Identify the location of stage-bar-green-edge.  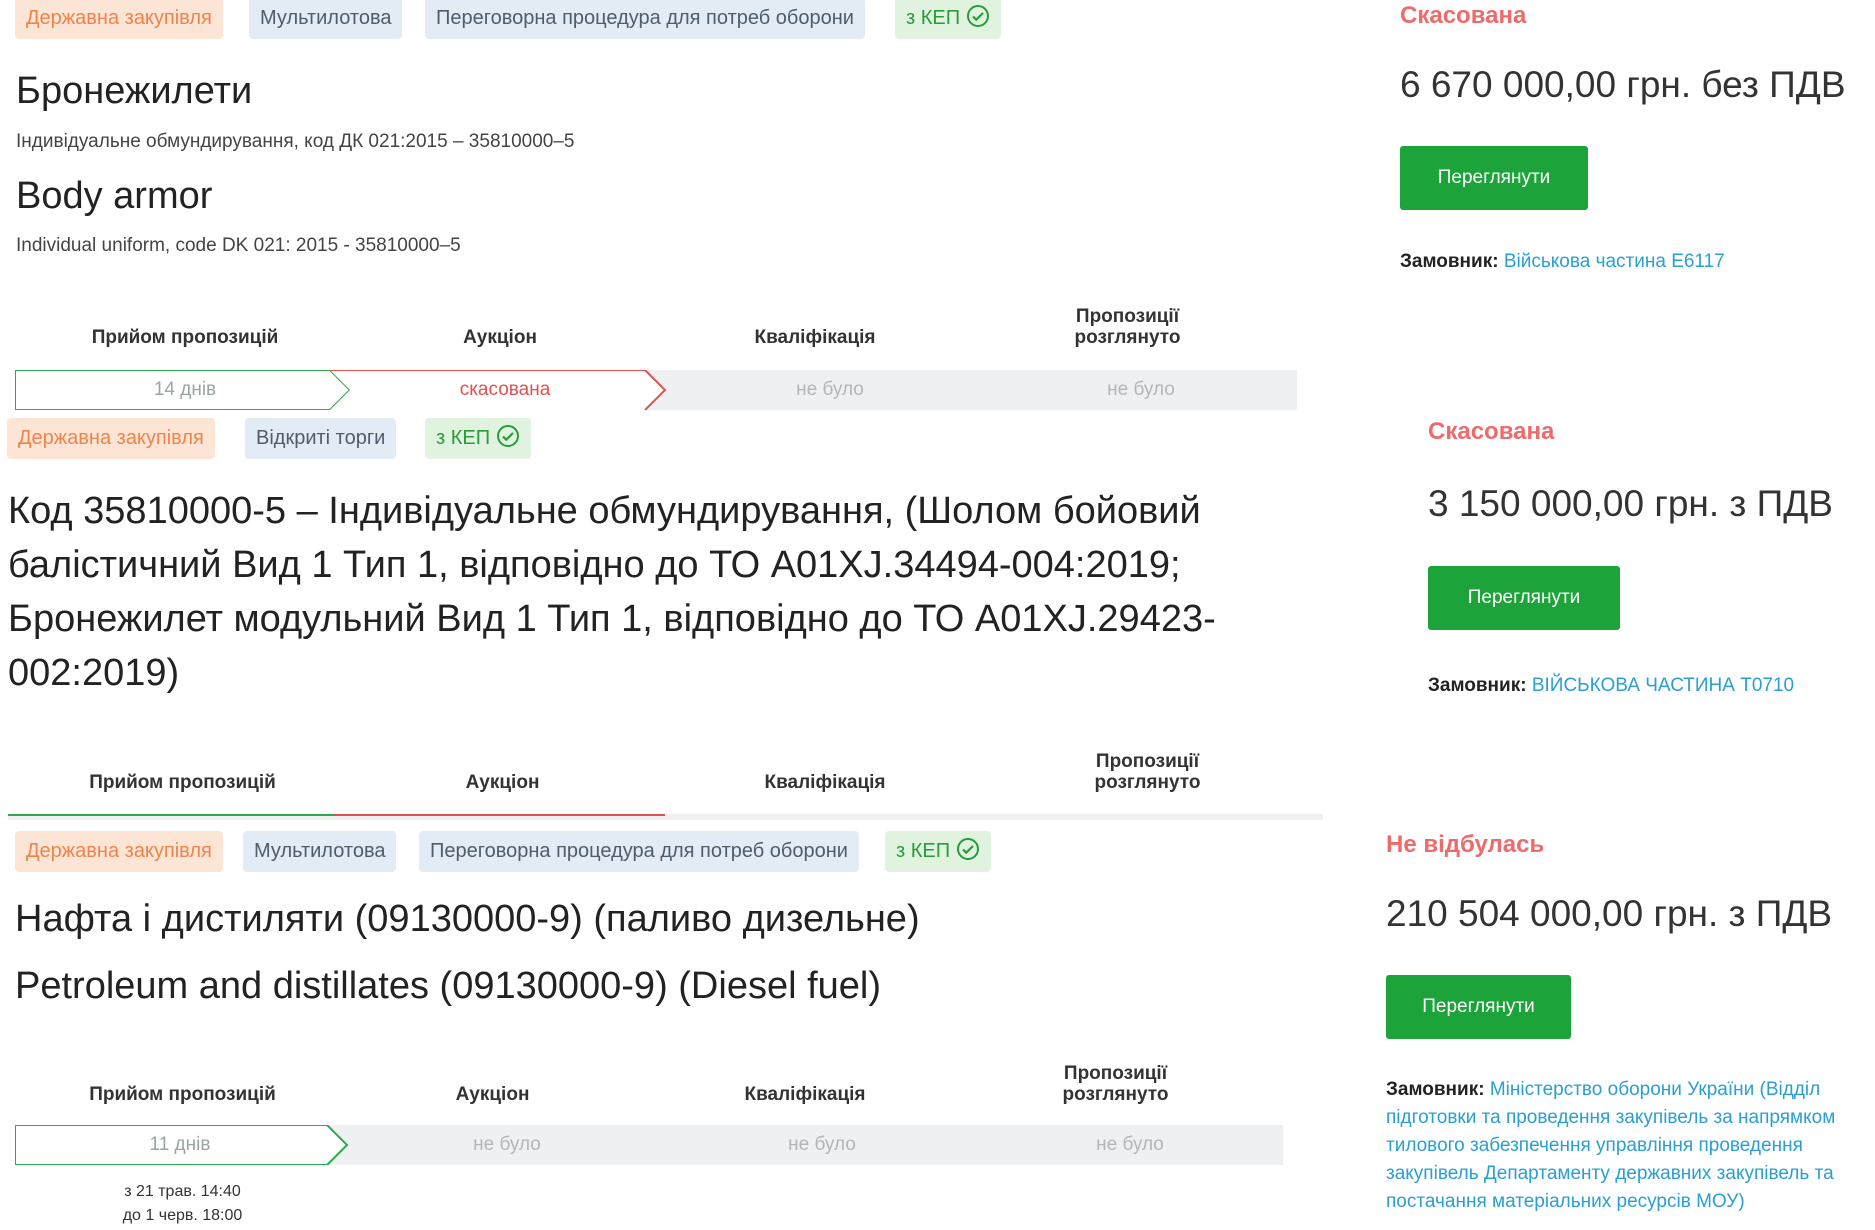
(170, 815).